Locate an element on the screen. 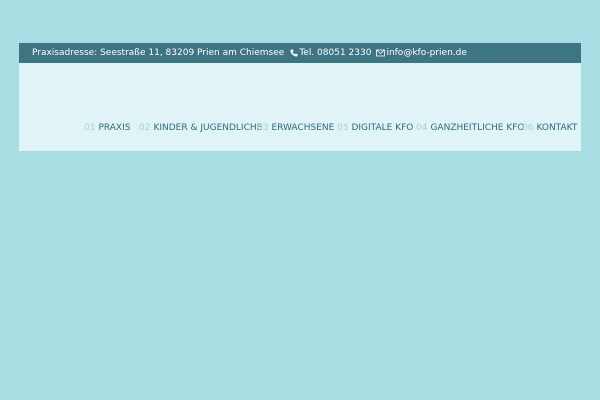  nav-item-kontakt: 06 KONTAKT is located at coordinates (549, 128).